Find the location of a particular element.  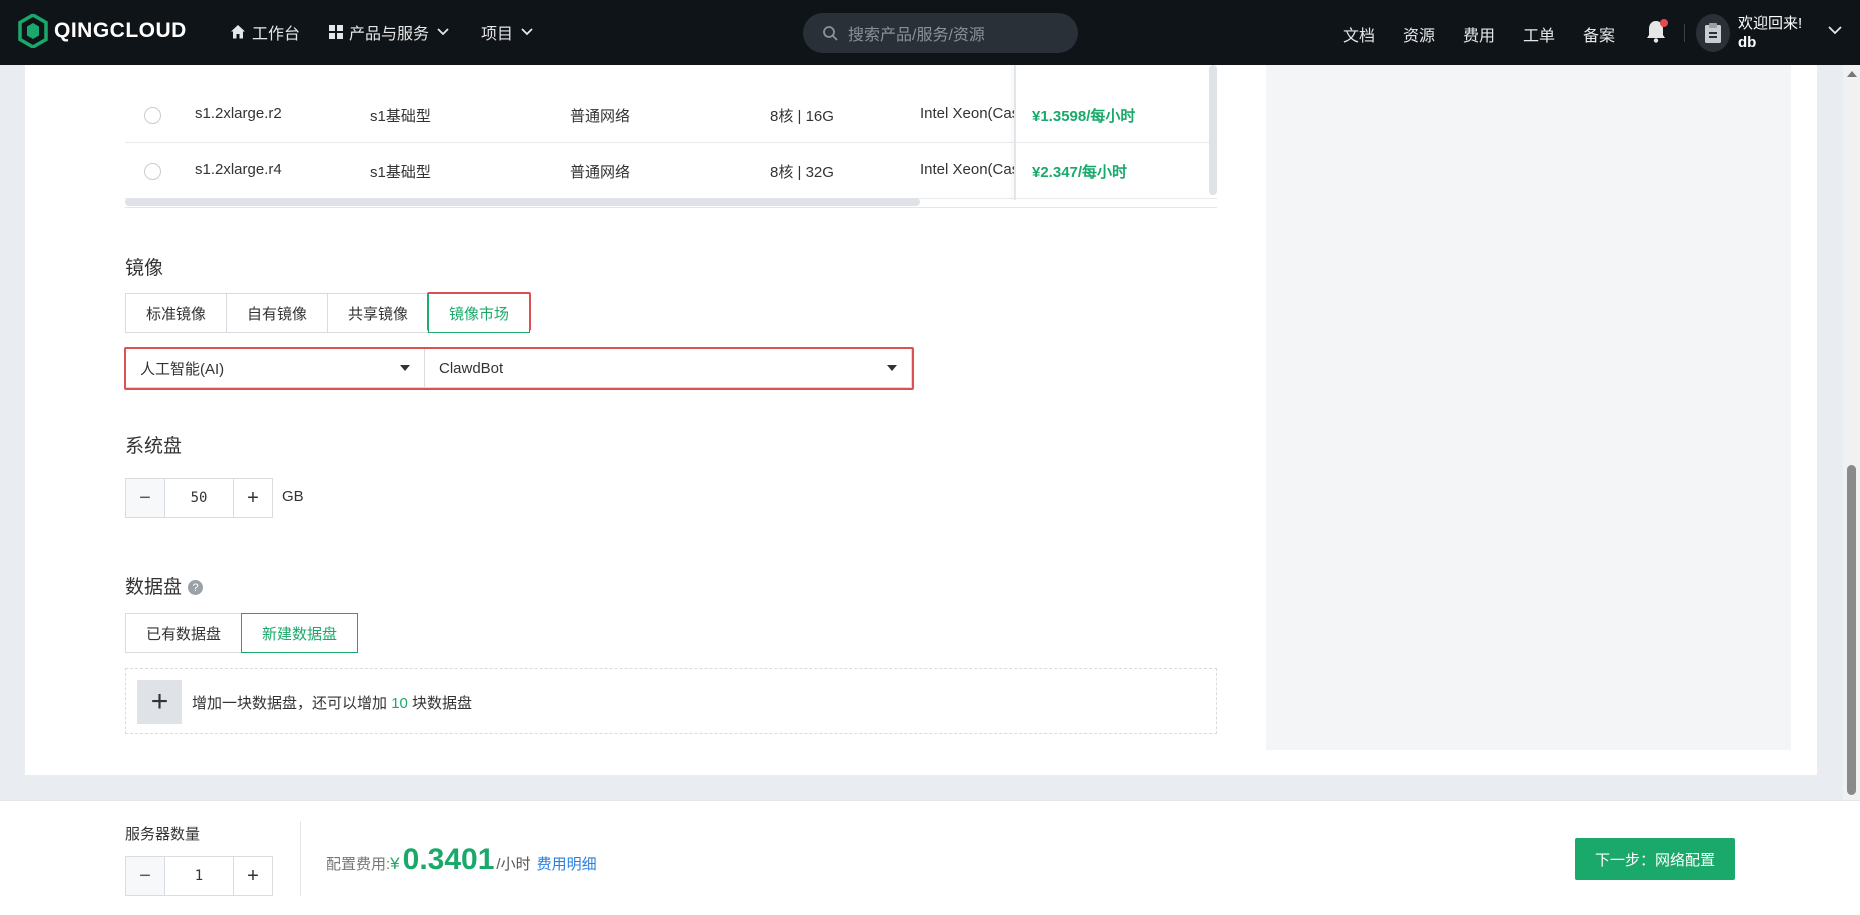

config-cost: 配置费用: ¥ 0.3401 /小时 费用明细 is located at coordinates (461, 860).